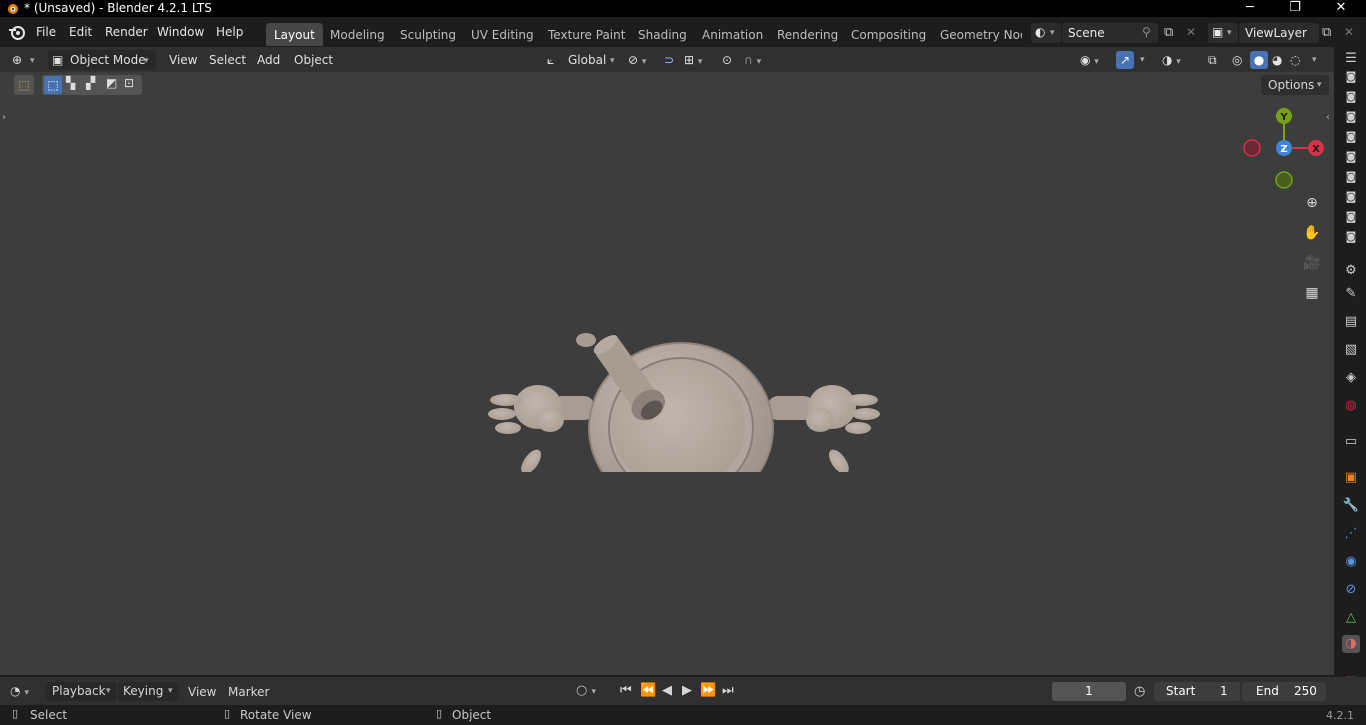  I want to click on delete-scene-icon: ✕, so click(1191, 32).